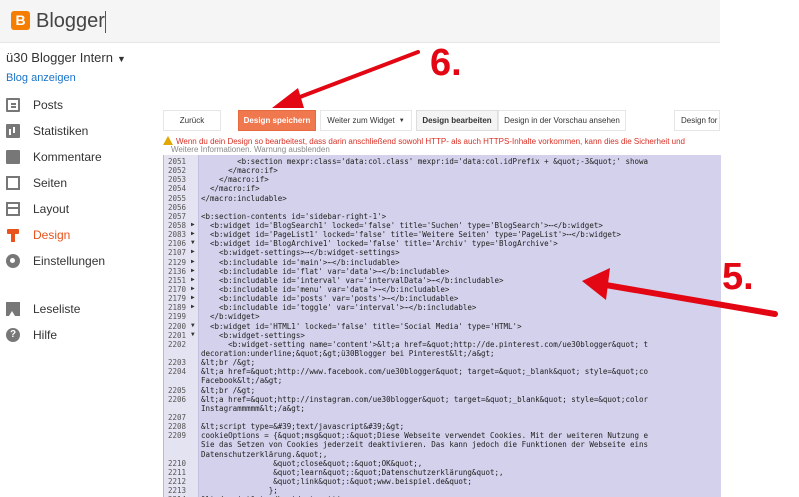 This screenshot has width=799, height=497. What do you see at coordinates (288, 98) in the screenshot?
I see `arrowhead-to-save-button` at bounding box center [288, 98].